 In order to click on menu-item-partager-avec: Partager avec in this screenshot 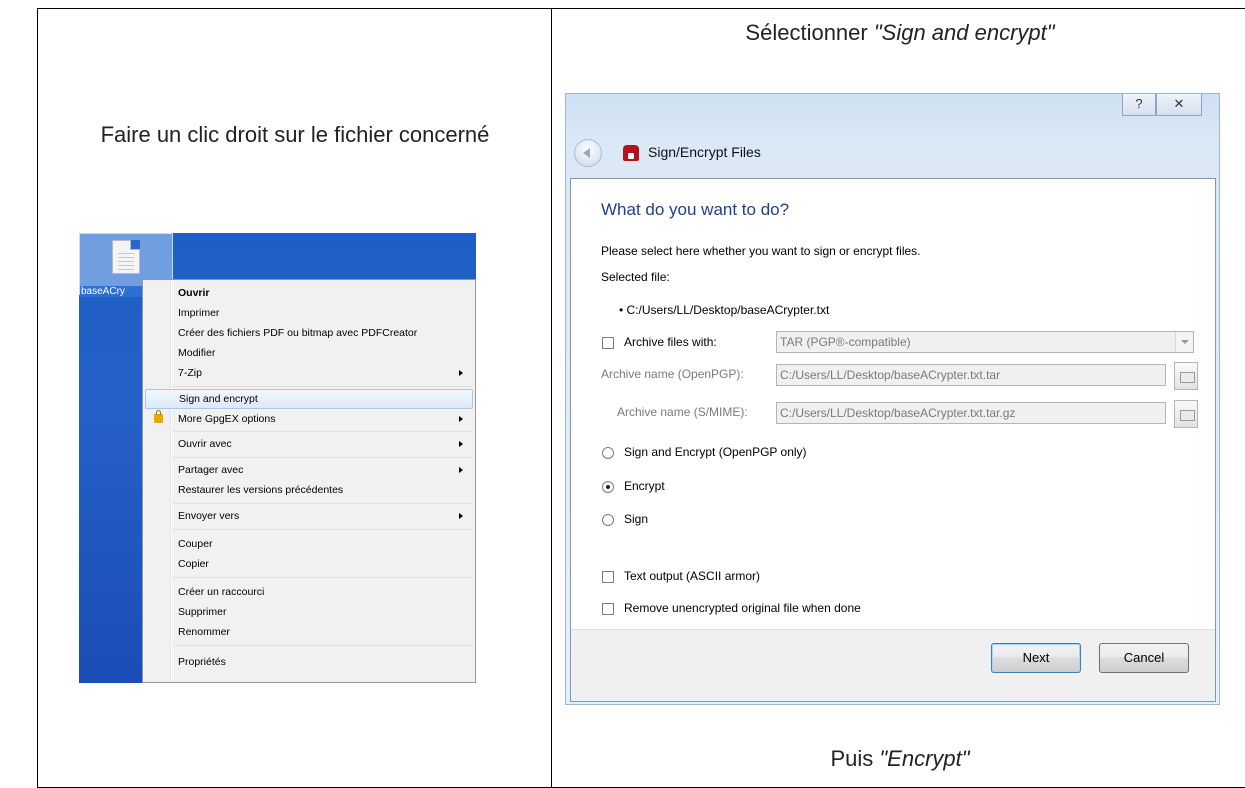, I will do `click(309, 470)`.